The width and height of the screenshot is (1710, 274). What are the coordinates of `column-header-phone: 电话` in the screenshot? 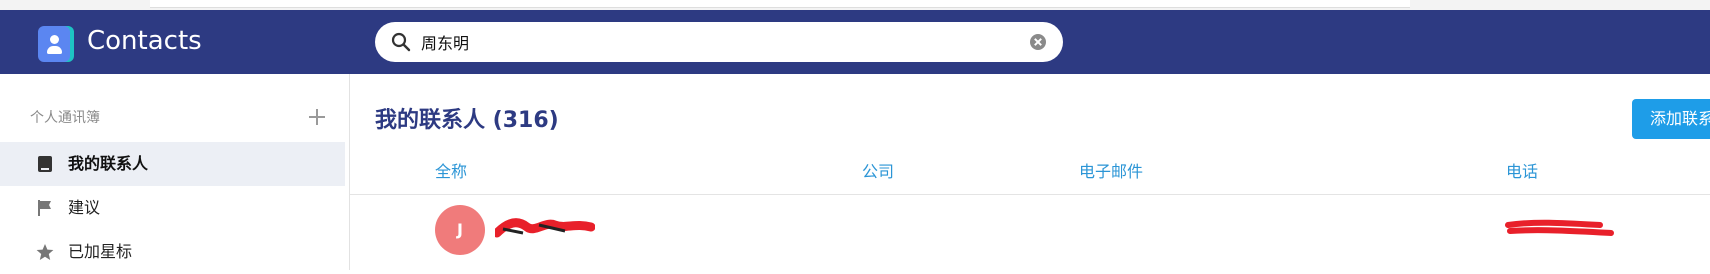 It's located at (1522, 172).